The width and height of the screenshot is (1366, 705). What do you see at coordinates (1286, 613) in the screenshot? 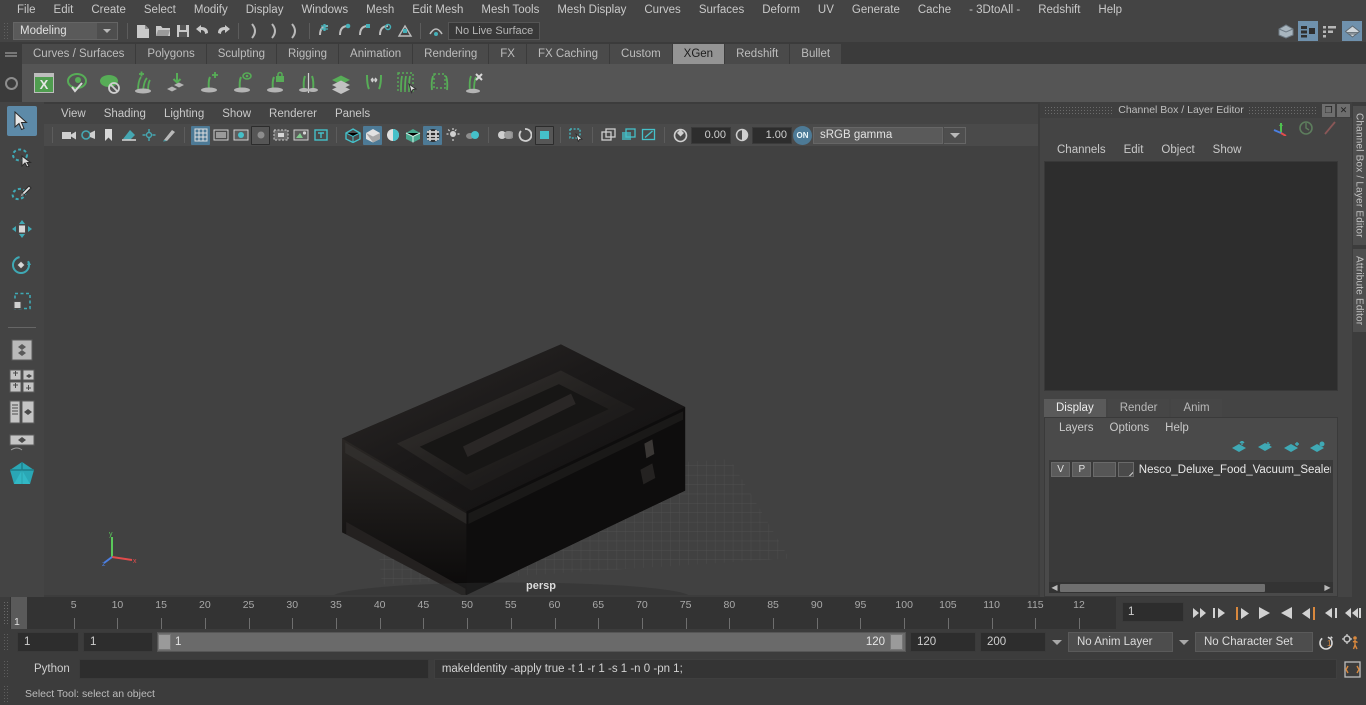
I see `play-forwards-icon` at bounding box center [1286, 613].